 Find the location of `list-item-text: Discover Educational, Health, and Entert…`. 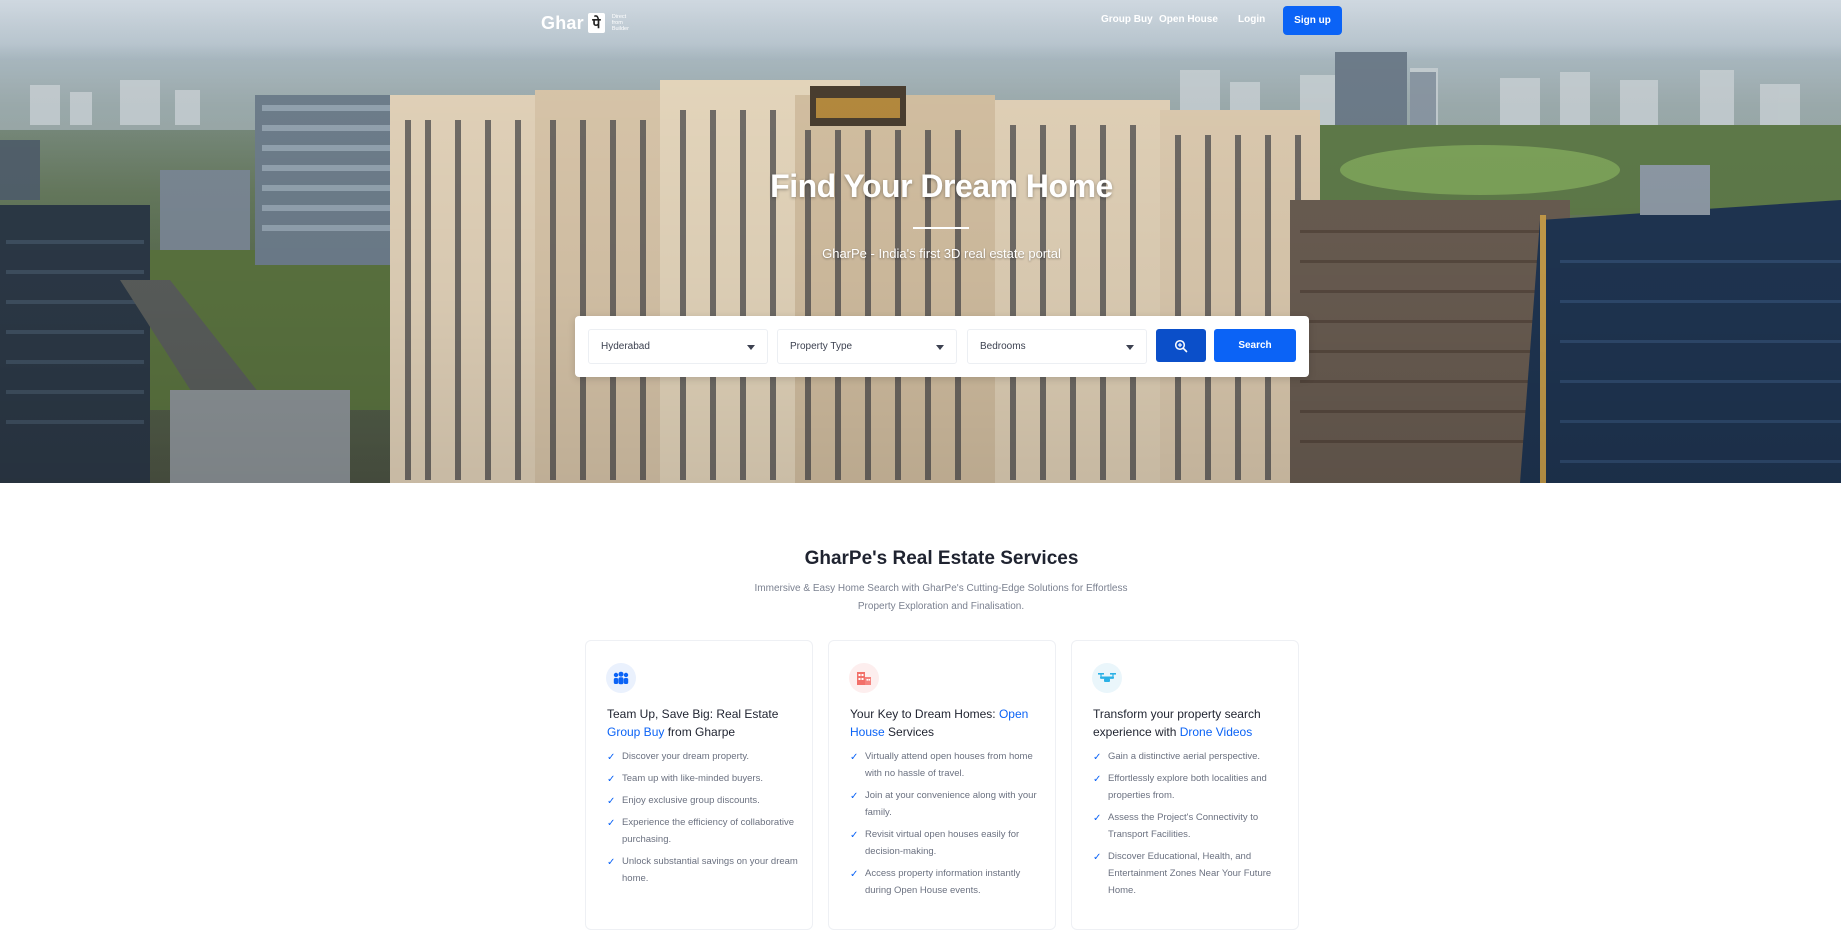

list-item-text: Discover Educational, Health, and Entert… is located at coordinates (1190, 873).